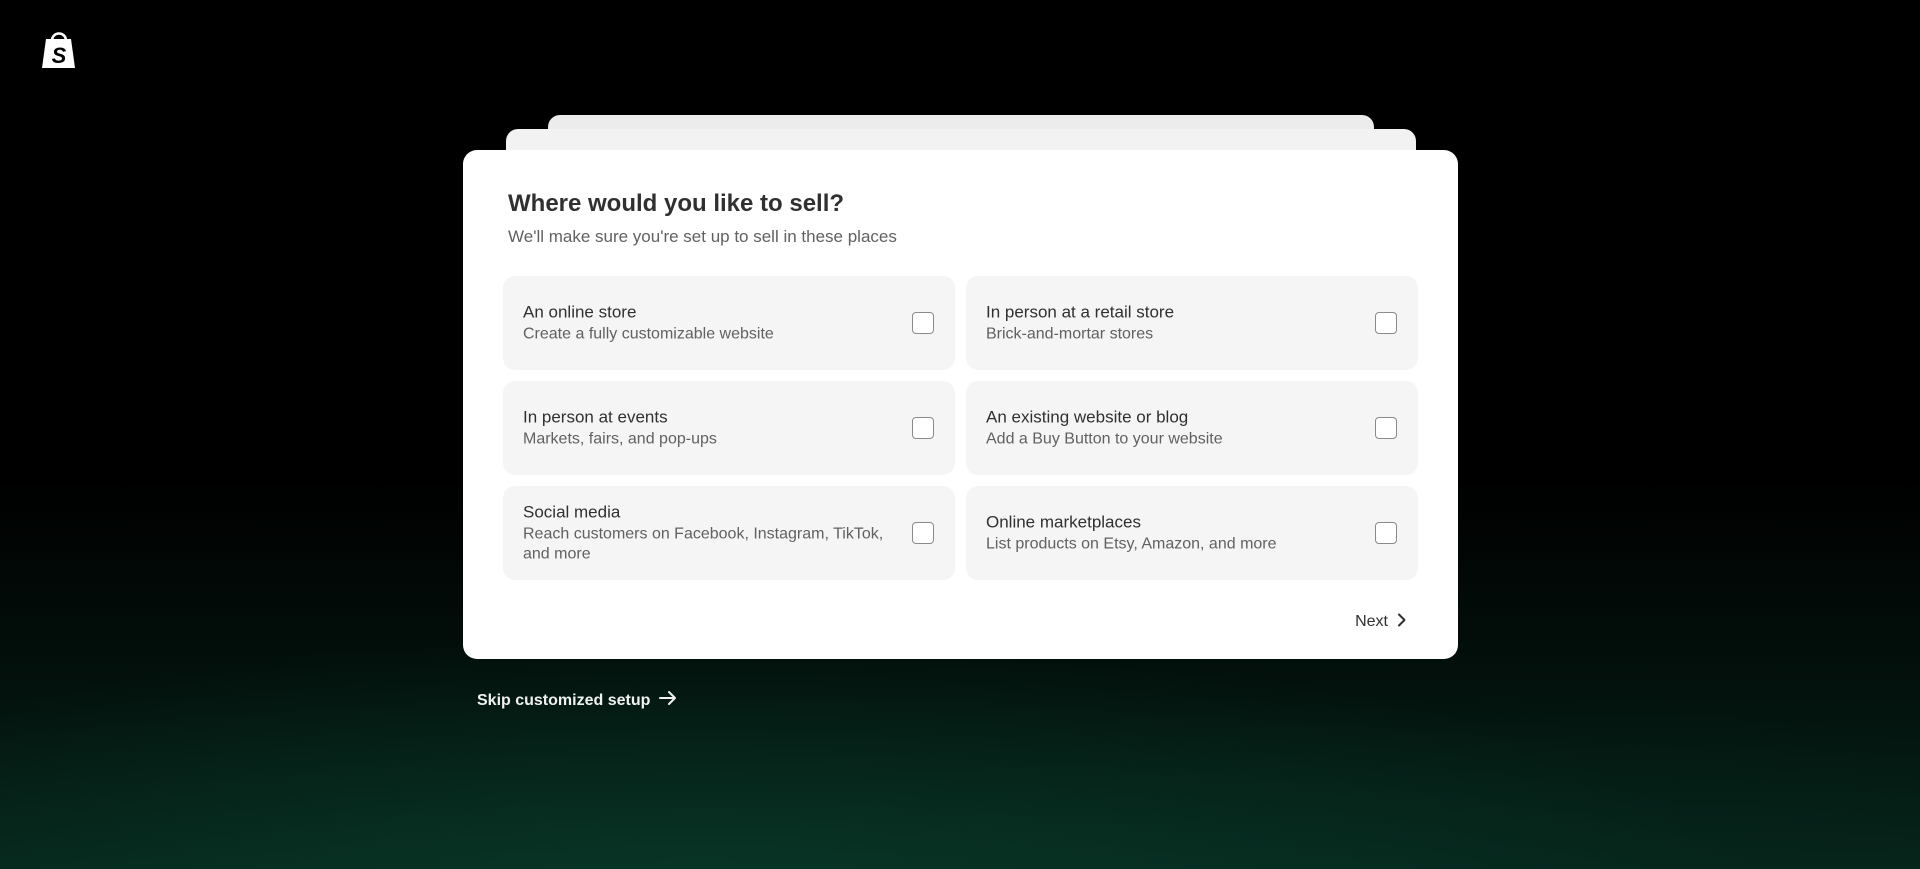 The image size is (1920, 869). I want to click on shopify-logo-icon: S, so click(59, 49).